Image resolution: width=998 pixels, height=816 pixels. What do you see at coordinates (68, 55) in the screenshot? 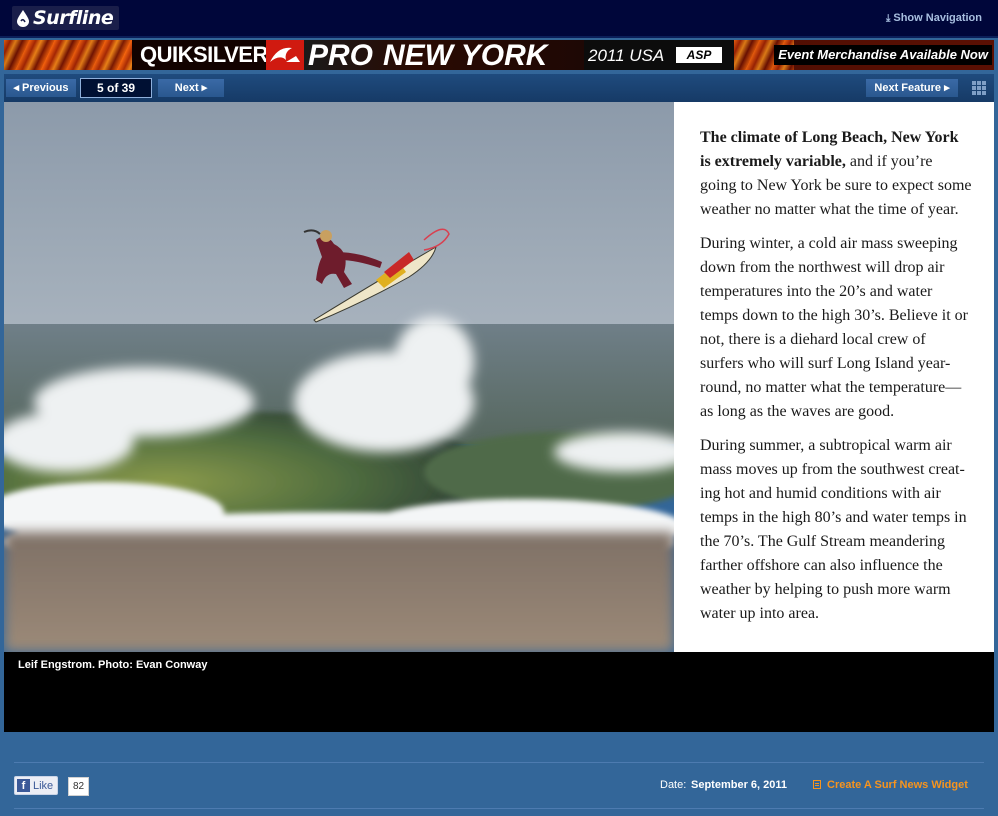
I see `flame-graphic` at bounding box center [68, 55].